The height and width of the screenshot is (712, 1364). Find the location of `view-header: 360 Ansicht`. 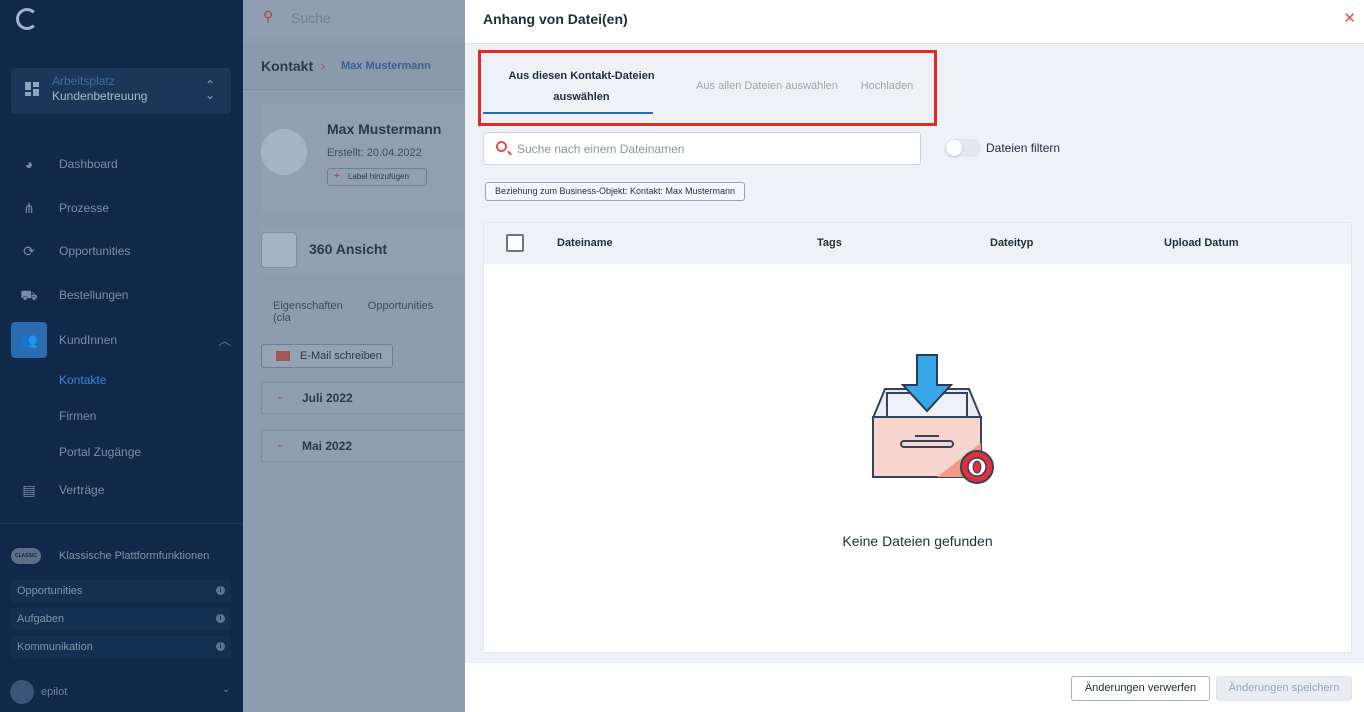

view-header: 360 Ansicht is located at coordinates (363, 250).